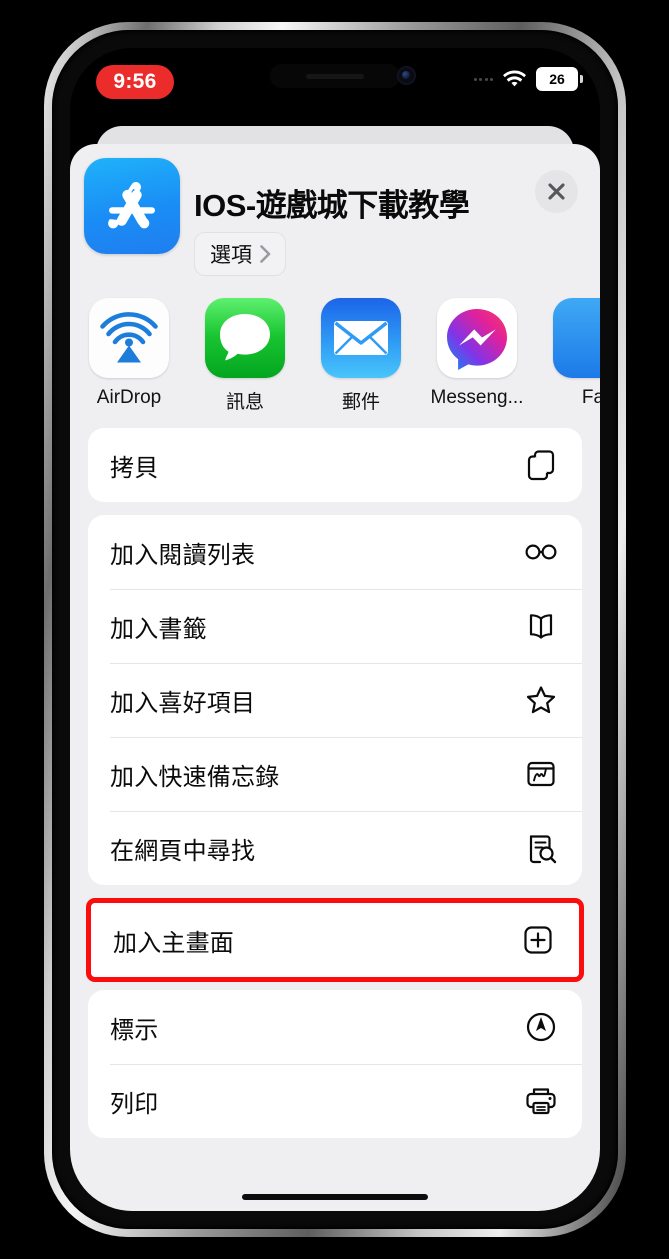 Image resolution: width=669 pixels, height=1259 pixels. I want to click on wifi-icon, so click(514, 78).